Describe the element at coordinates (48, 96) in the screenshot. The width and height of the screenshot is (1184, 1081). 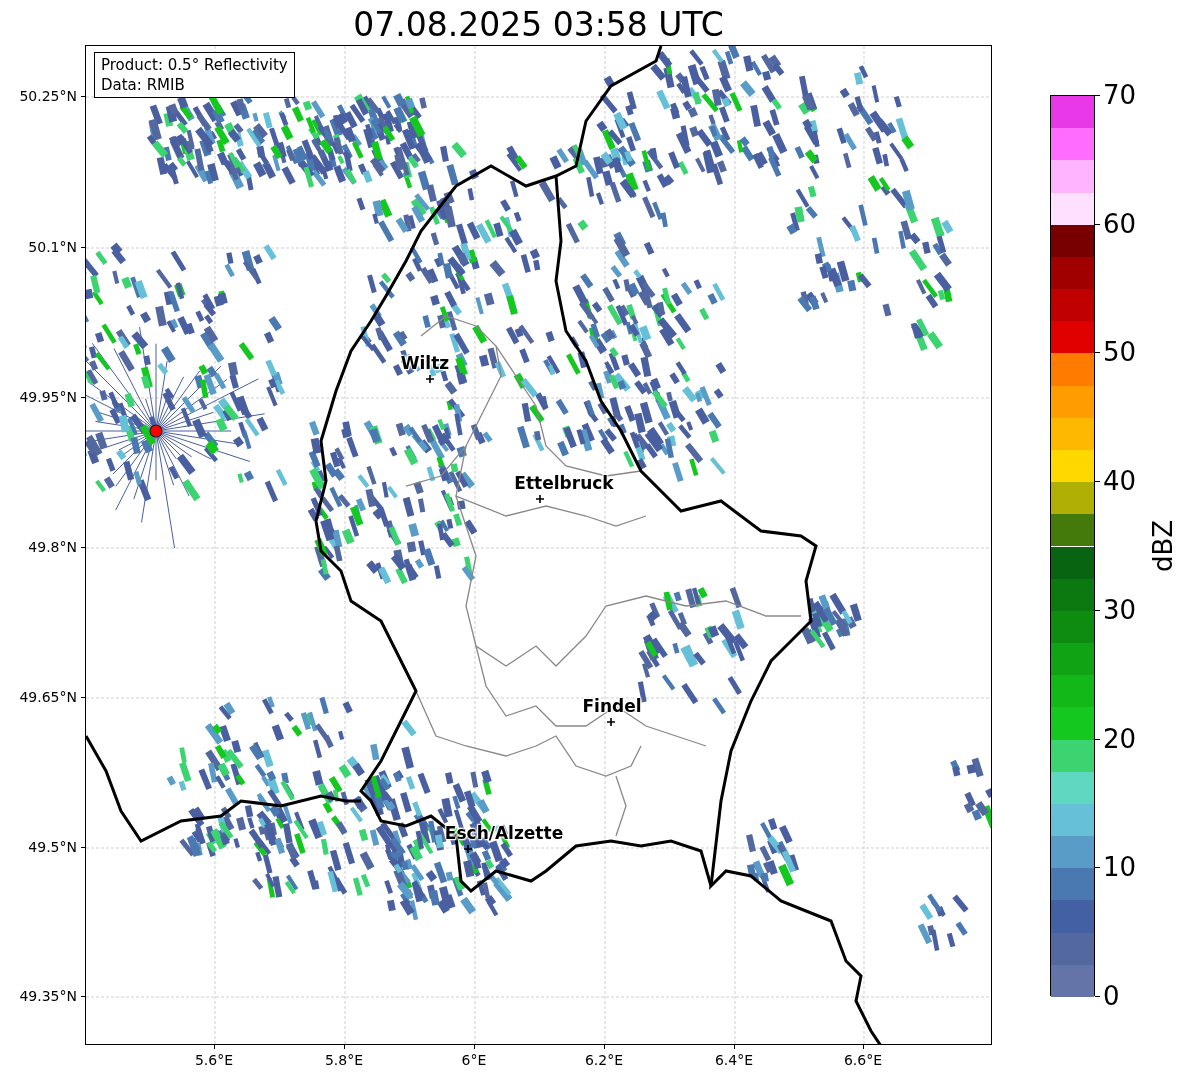
I see `y-tick-label: 50.25°N` at that location.